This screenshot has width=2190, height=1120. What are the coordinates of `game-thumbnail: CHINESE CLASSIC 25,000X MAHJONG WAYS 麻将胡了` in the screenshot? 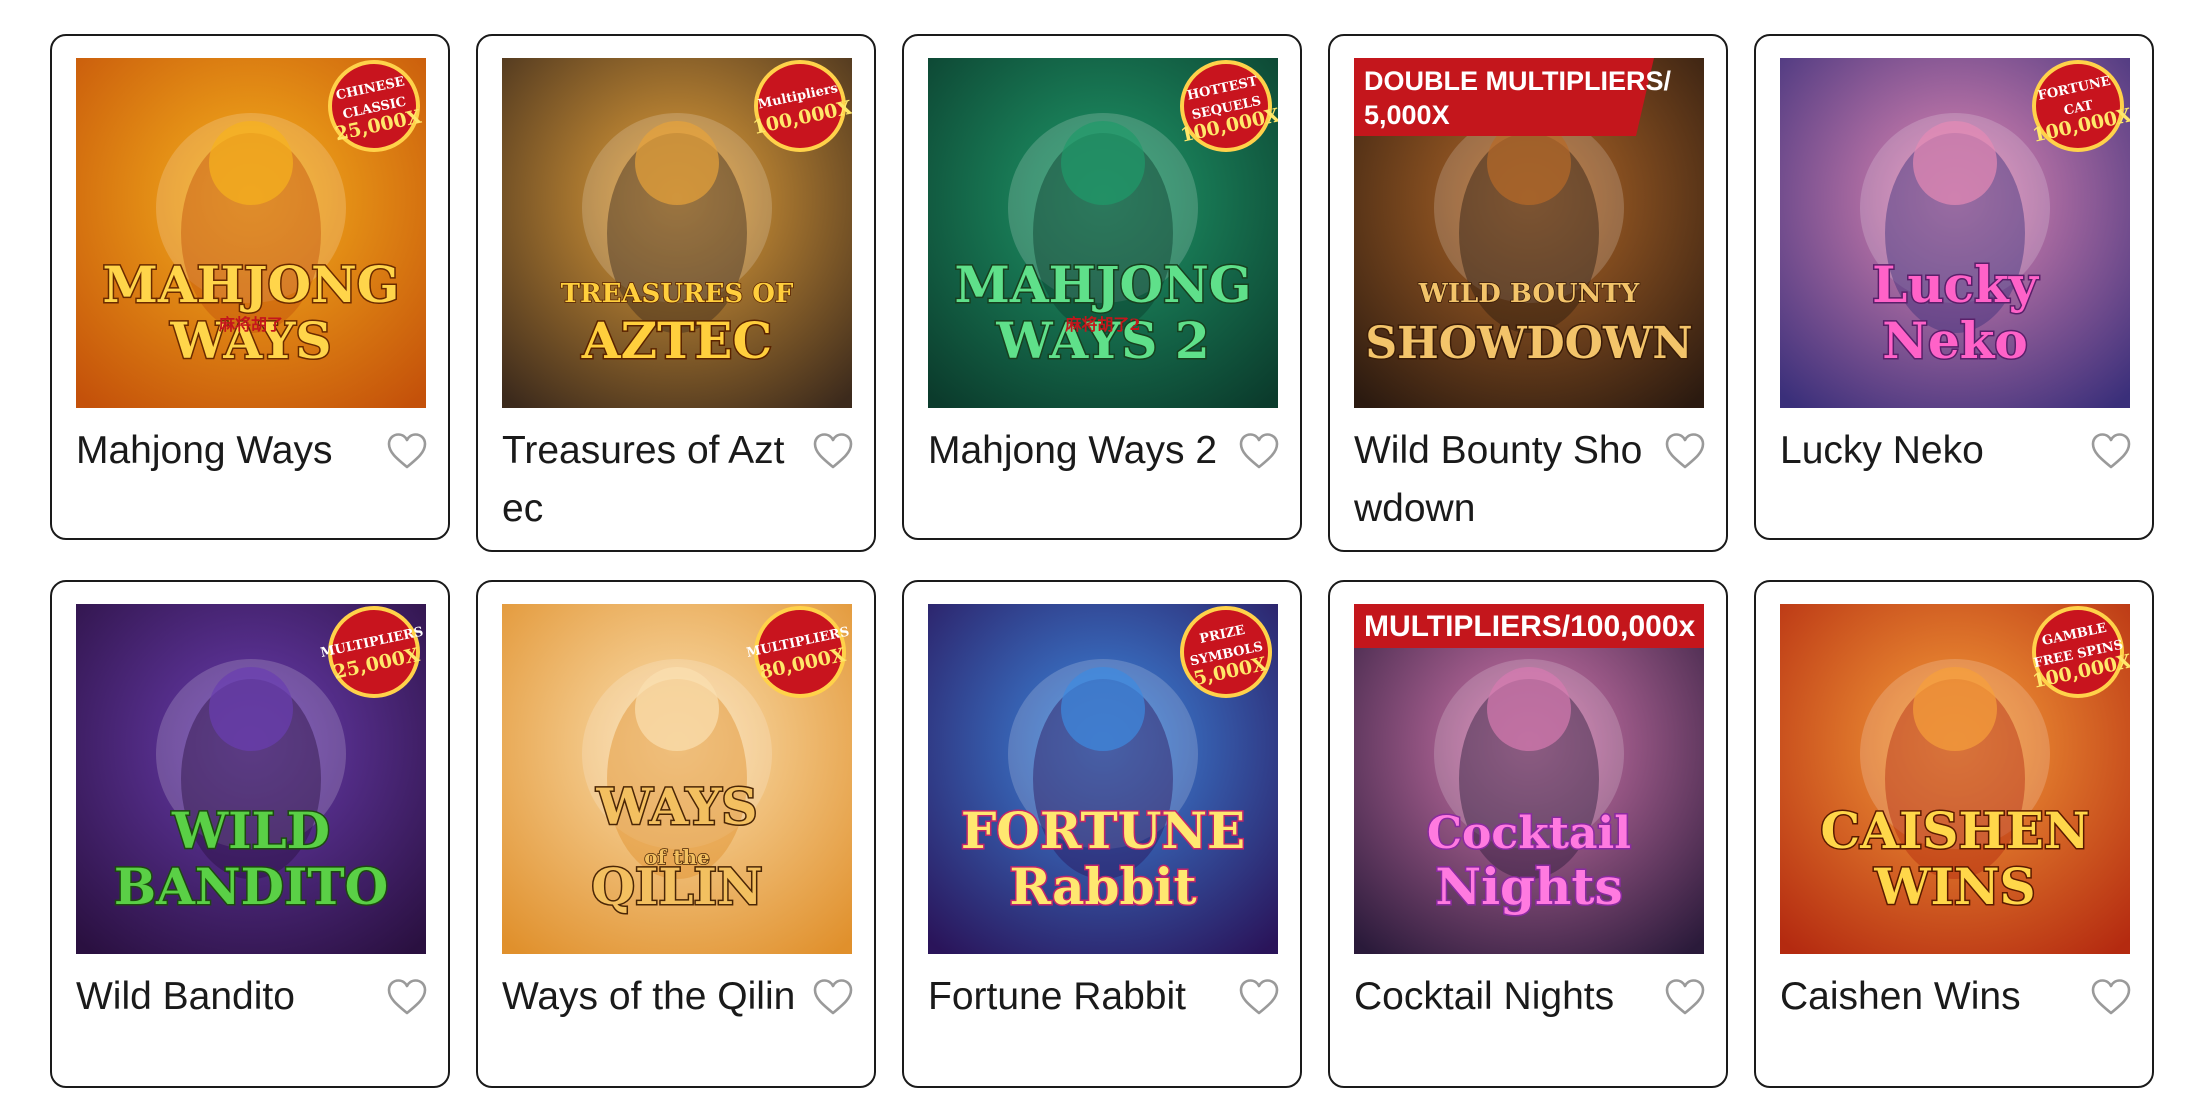 It's located at (251, 233).